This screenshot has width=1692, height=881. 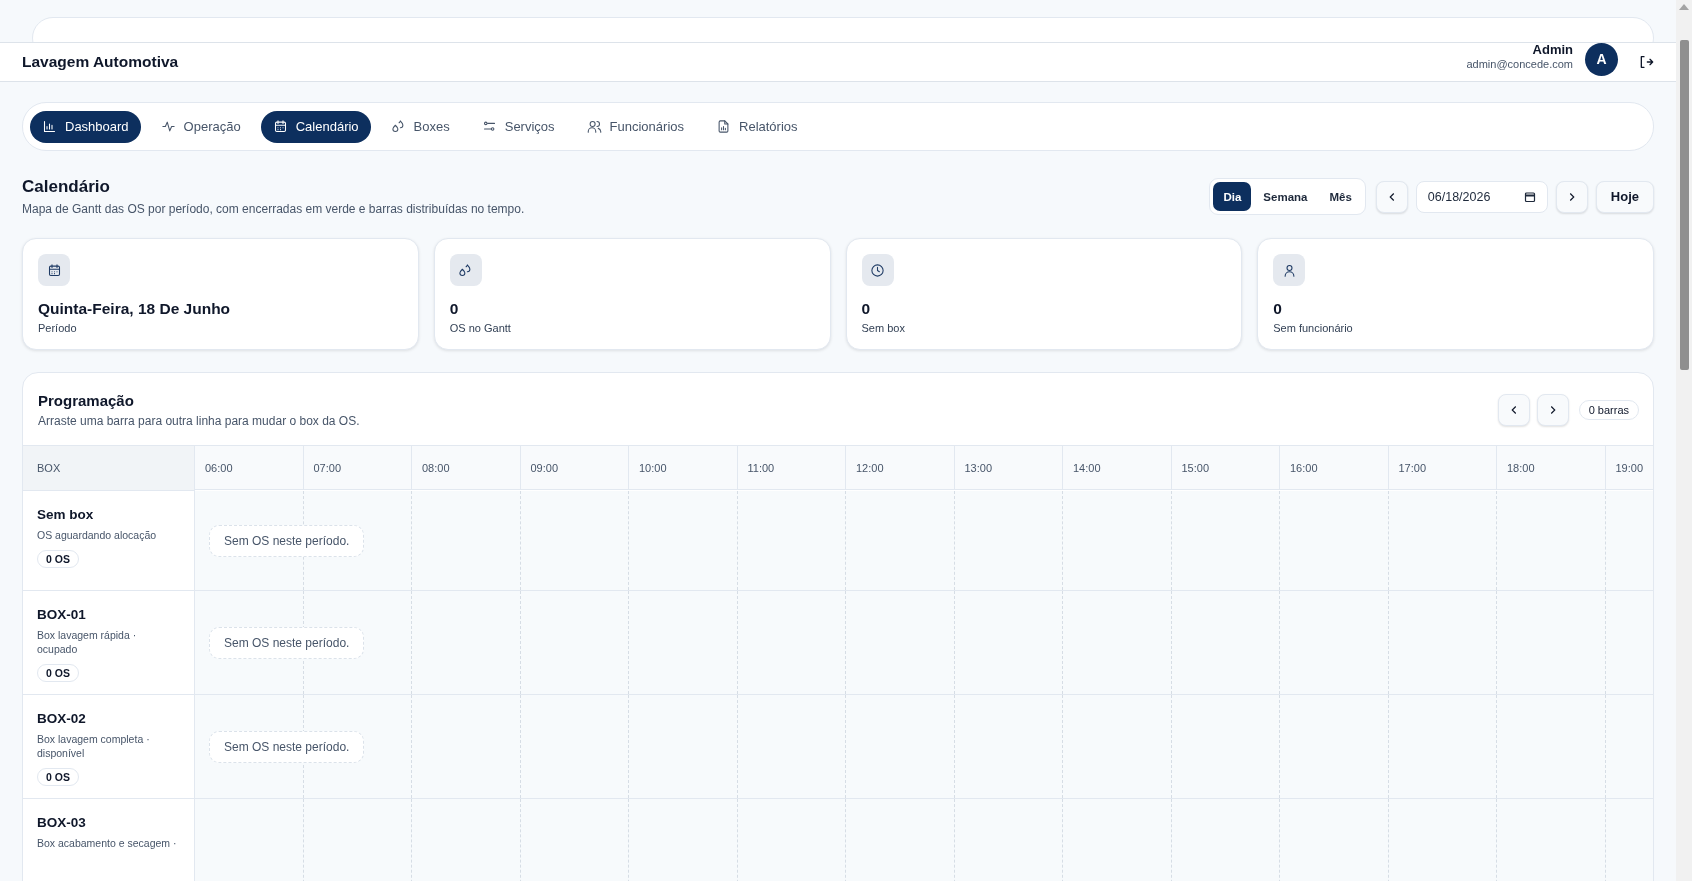 I want to click on stat-label: Período, so click(x=58, y=328).